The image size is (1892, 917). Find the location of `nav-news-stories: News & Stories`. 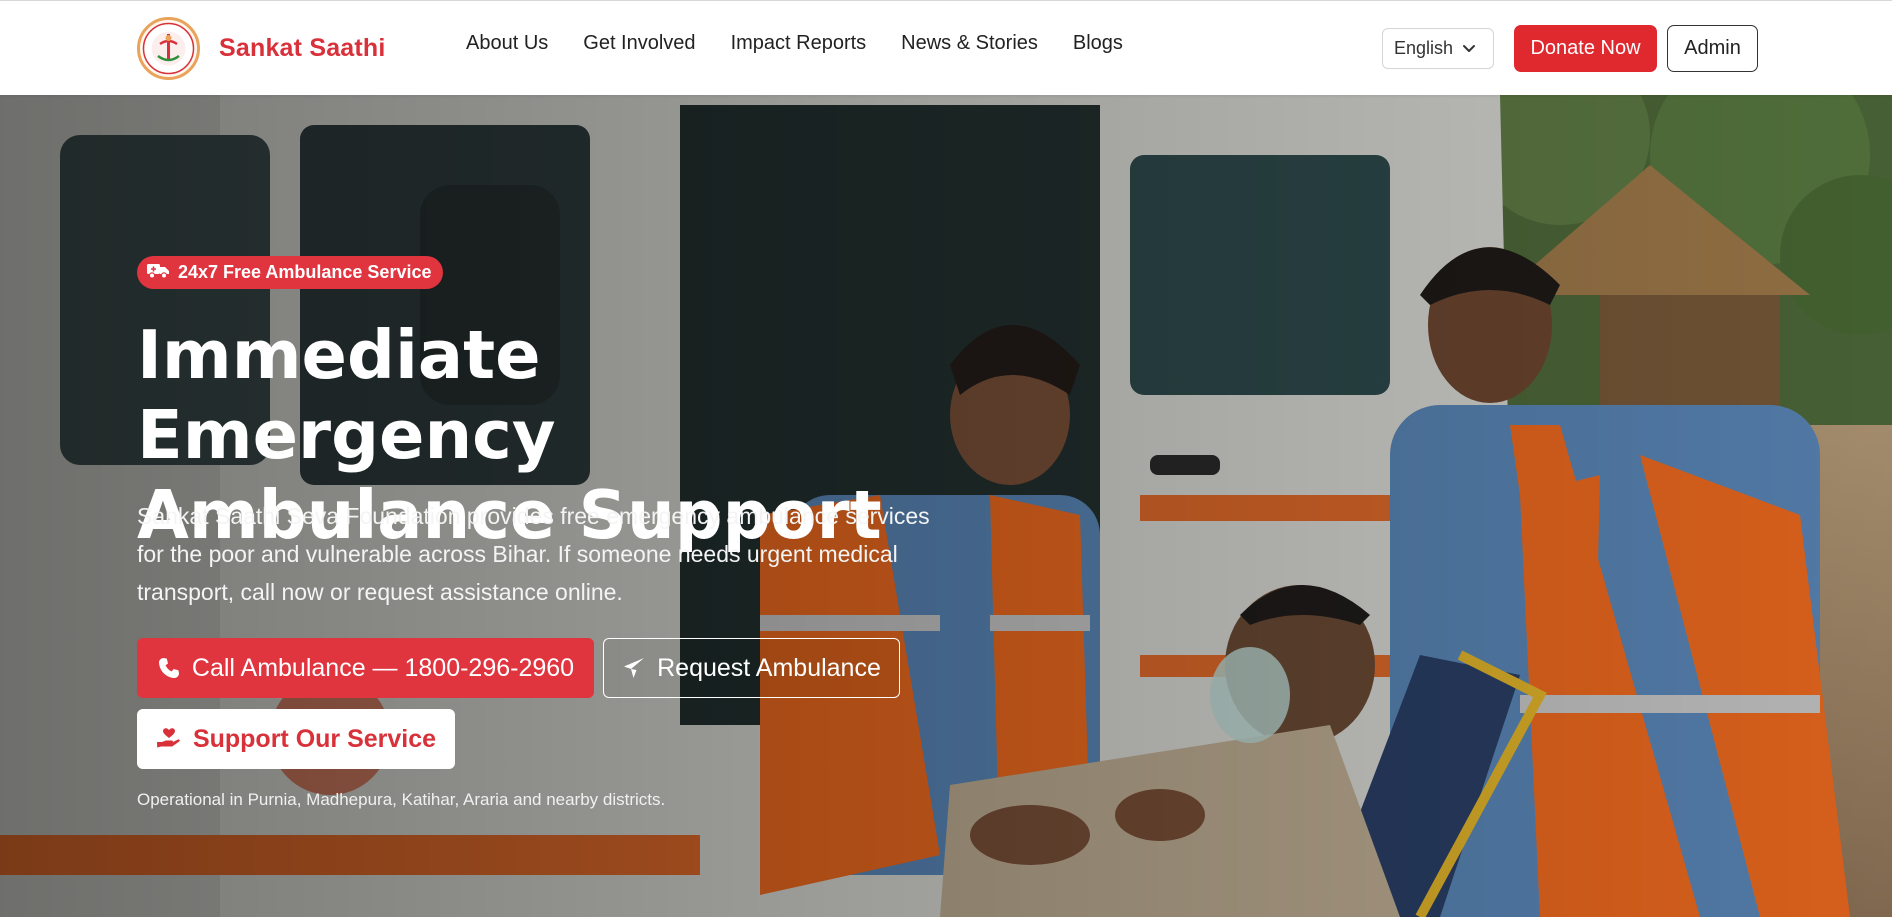

nav-news-stories: News & Stories is located at coordinates (969, 43).